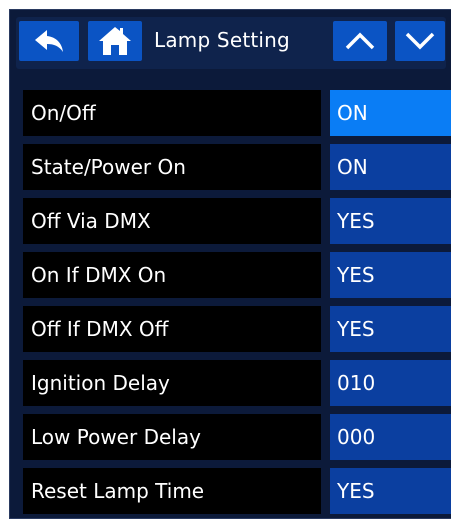 The image size is (451, 521). I want to click on chevron-down-icon, so click(420, 41).